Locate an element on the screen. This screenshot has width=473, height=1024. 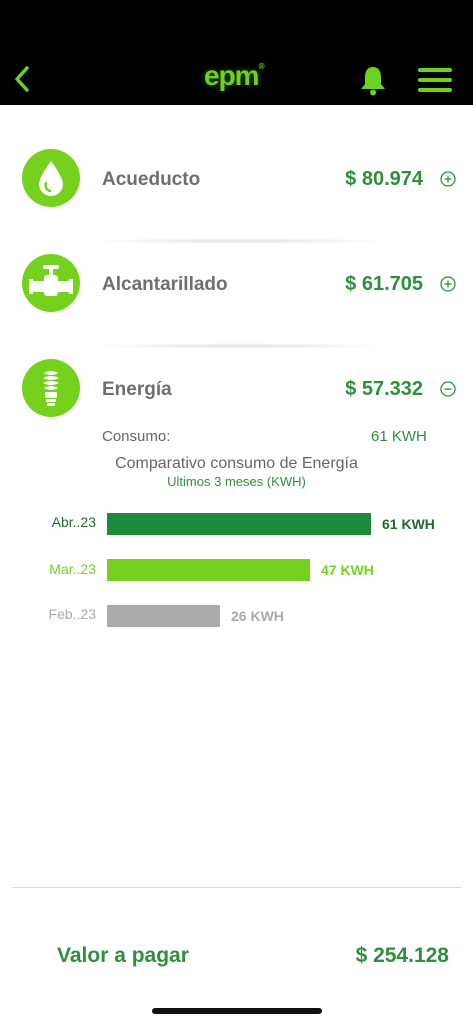
service-row-energia: Energía $ 57.332 is located at coordinates (236, 389).